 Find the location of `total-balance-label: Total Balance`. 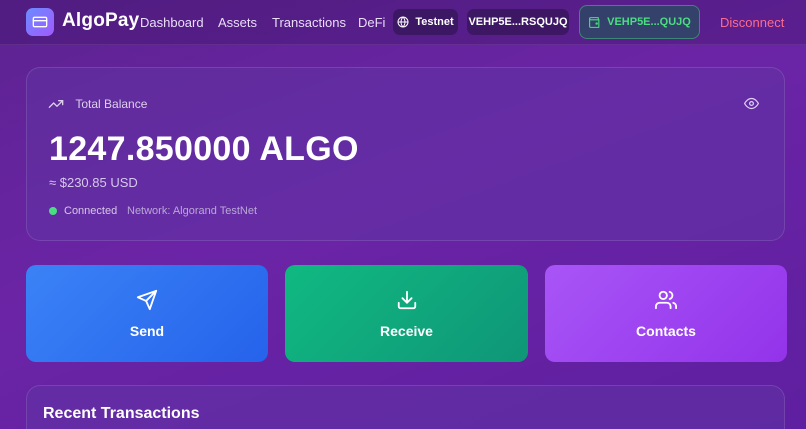

total-balance-label: Total Balance is located at coordinates (111, 104).